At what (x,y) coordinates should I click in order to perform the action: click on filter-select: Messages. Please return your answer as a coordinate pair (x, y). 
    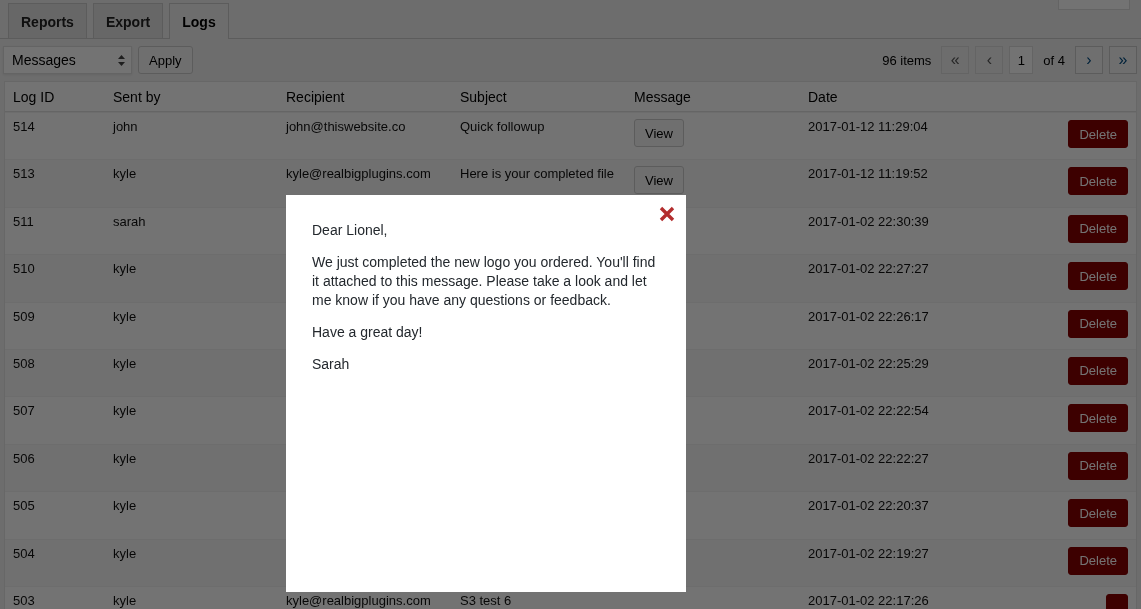
    Looking at the image, I should click on (67, 60).